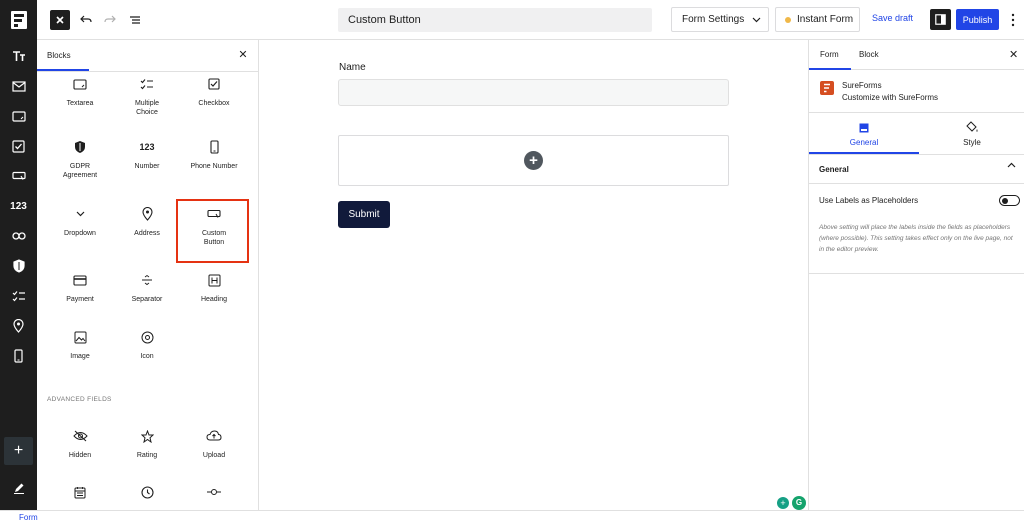  Describe the element at coordinates (18, 236) in the screenshot. I see `link-icon` at that location.